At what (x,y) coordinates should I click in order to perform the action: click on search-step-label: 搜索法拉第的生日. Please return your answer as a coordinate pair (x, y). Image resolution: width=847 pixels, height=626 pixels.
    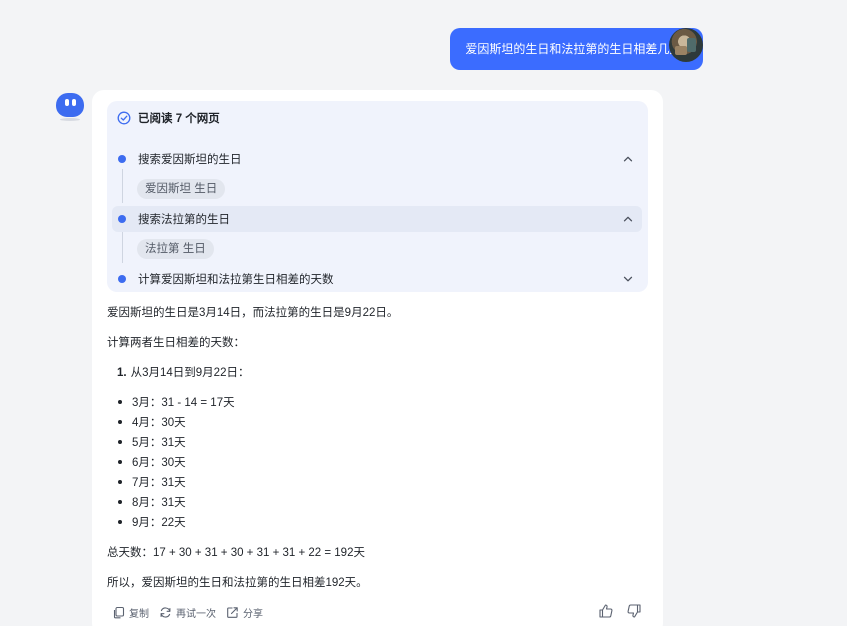
    Looking at the image, I should click on (184, 220).